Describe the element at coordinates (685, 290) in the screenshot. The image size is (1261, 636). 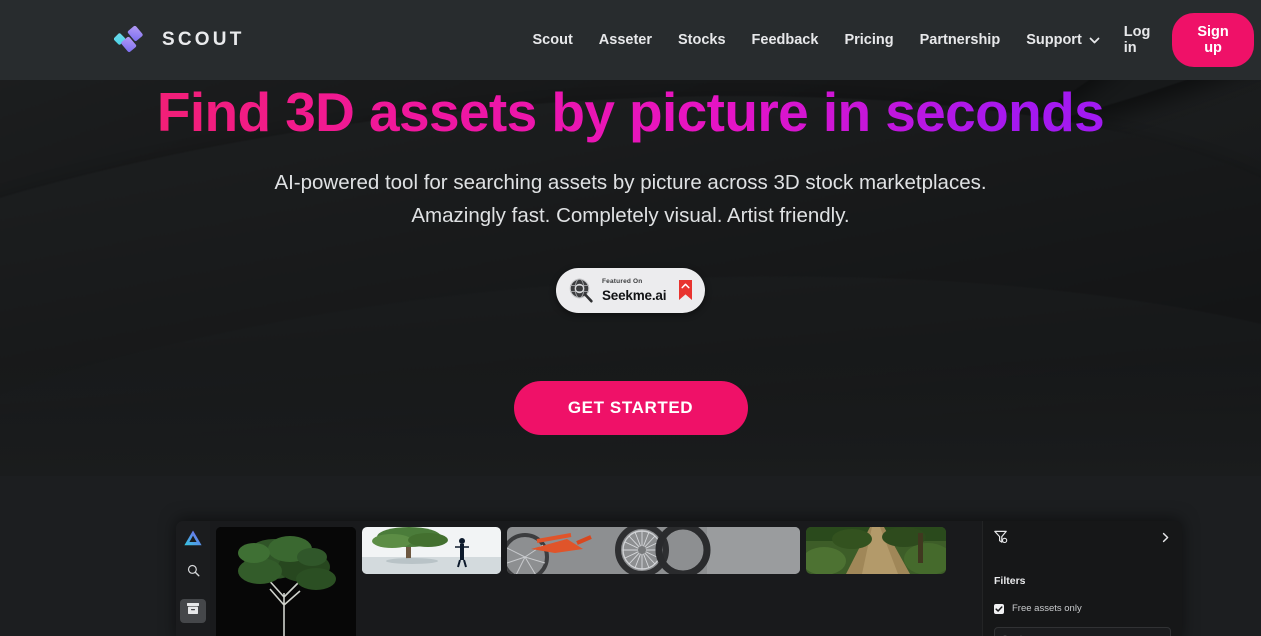
I see `bookmark-icon` at that location.